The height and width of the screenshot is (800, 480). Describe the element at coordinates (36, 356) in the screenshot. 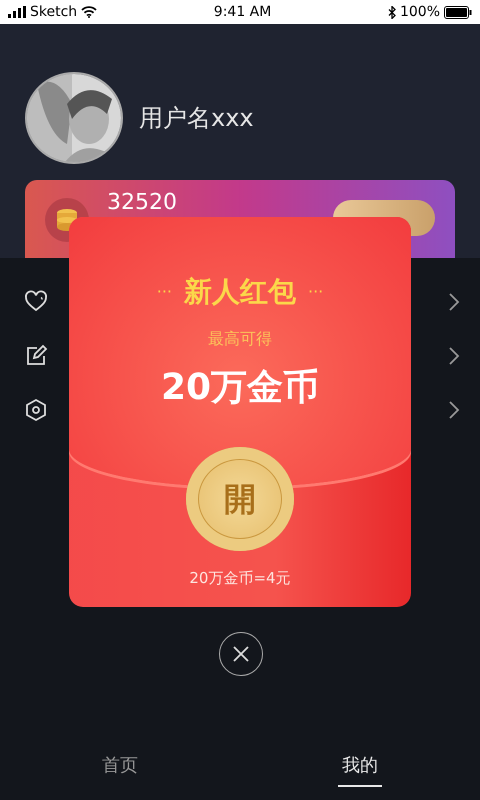

I see `edit-icon` at that location.